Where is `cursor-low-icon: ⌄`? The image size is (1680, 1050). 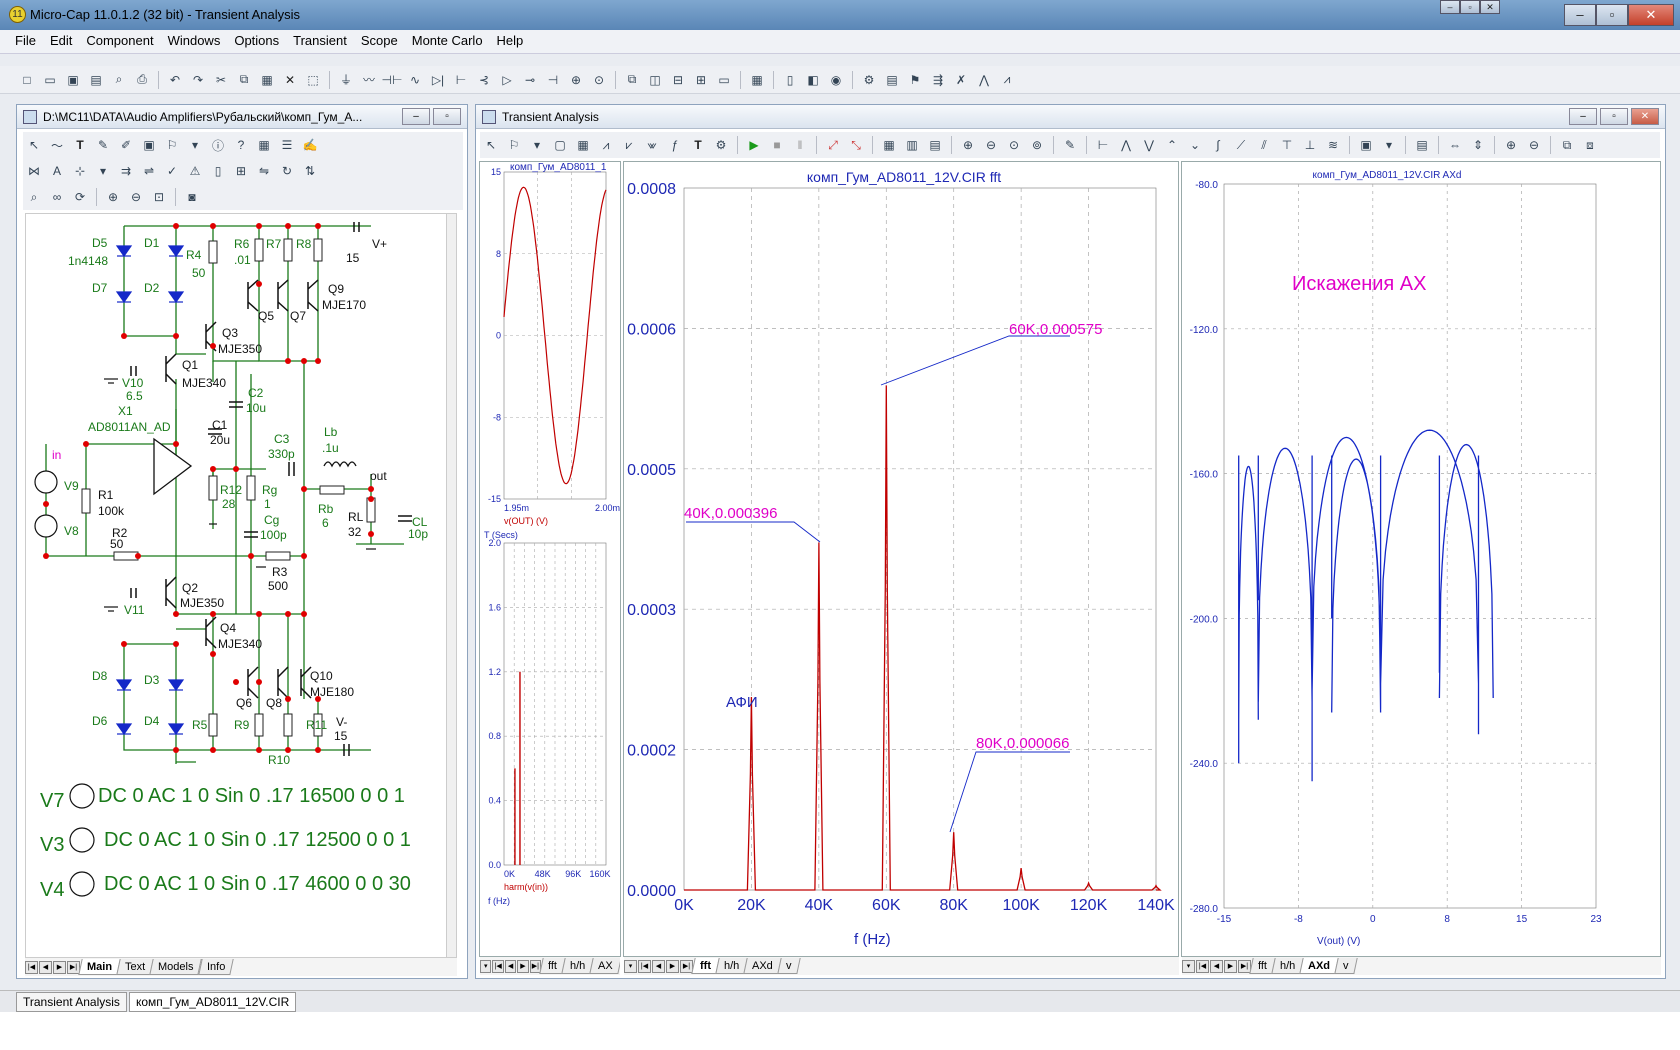
cursor-low-icon: ⌄ is located at coordinates (1195, 145).